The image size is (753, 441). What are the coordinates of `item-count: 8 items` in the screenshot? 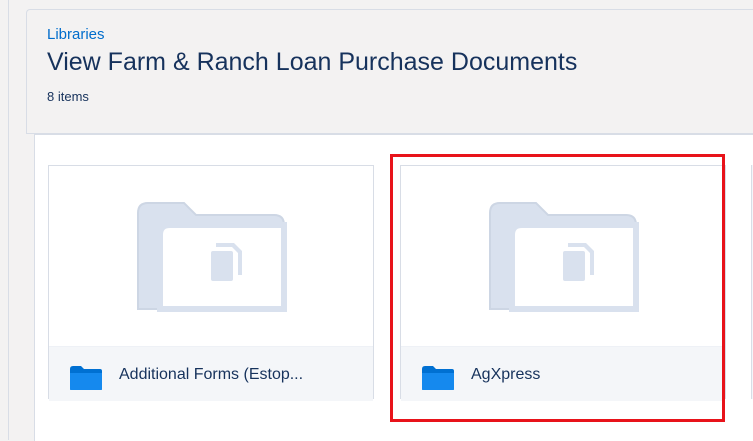 It's located at (68, 96).